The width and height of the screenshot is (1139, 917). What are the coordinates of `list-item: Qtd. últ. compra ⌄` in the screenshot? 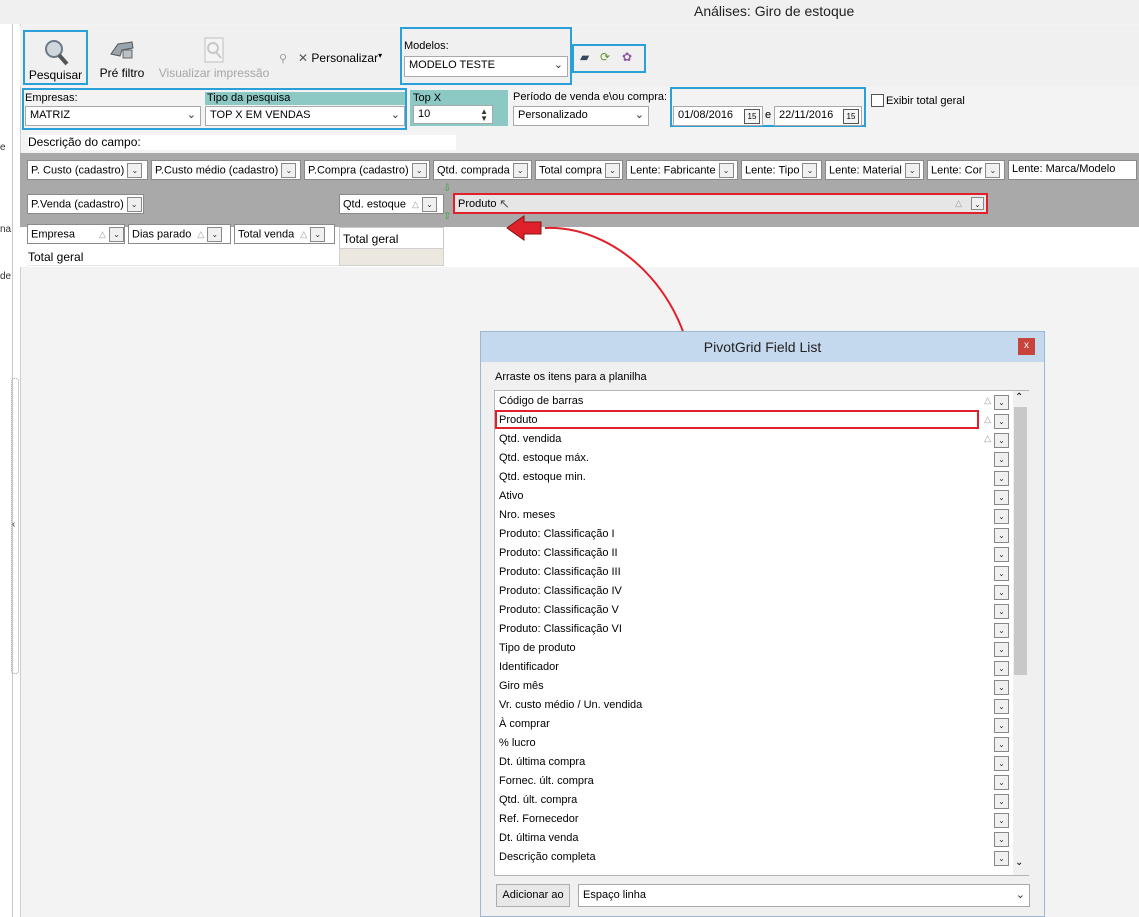 It's located at (755, 800).